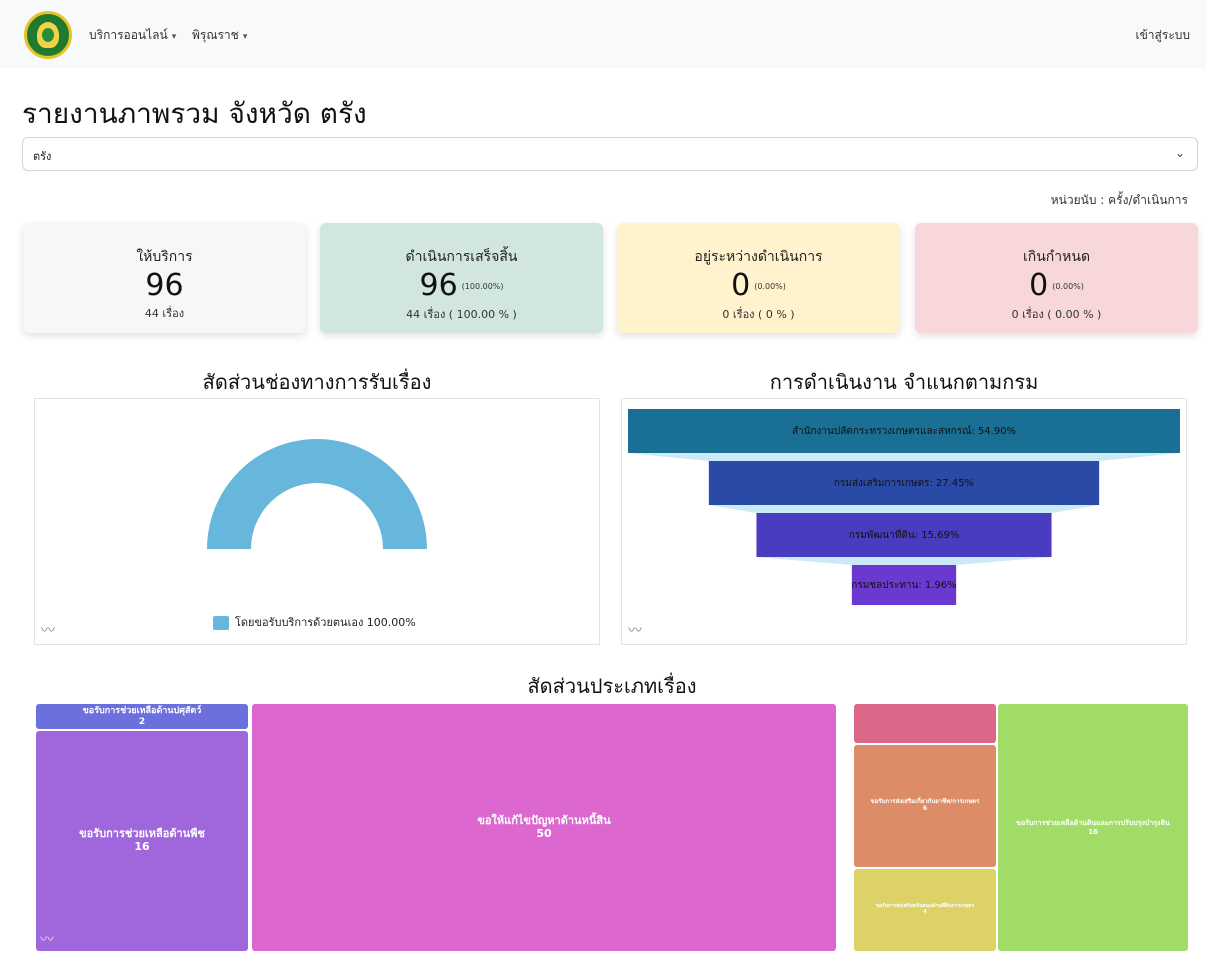 This screenshot has width=1206, height=953. Describe the element at coordinates (610, 154) in the screenshot. I see `province-select: ตรัง ⌄` at that location.